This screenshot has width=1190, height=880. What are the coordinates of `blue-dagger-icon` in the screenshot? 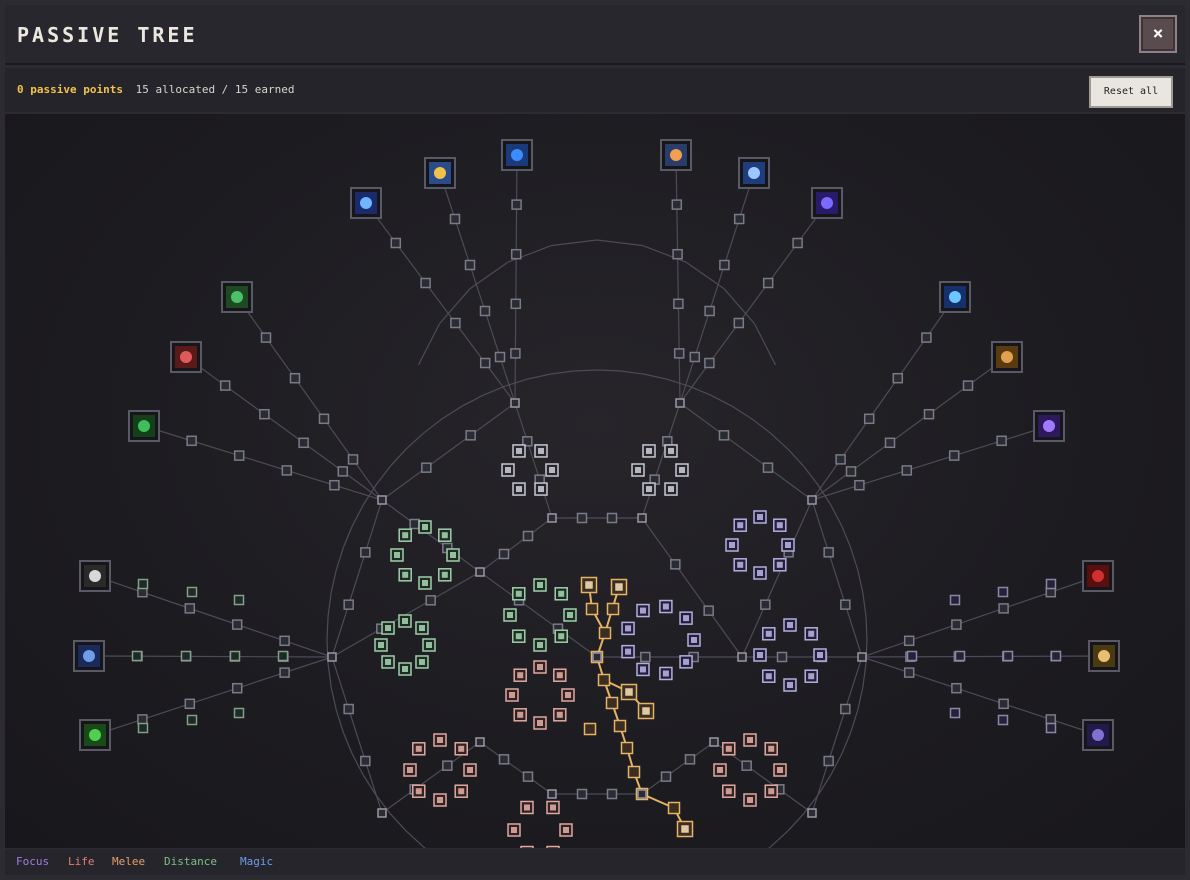 It's located at (89, 656).